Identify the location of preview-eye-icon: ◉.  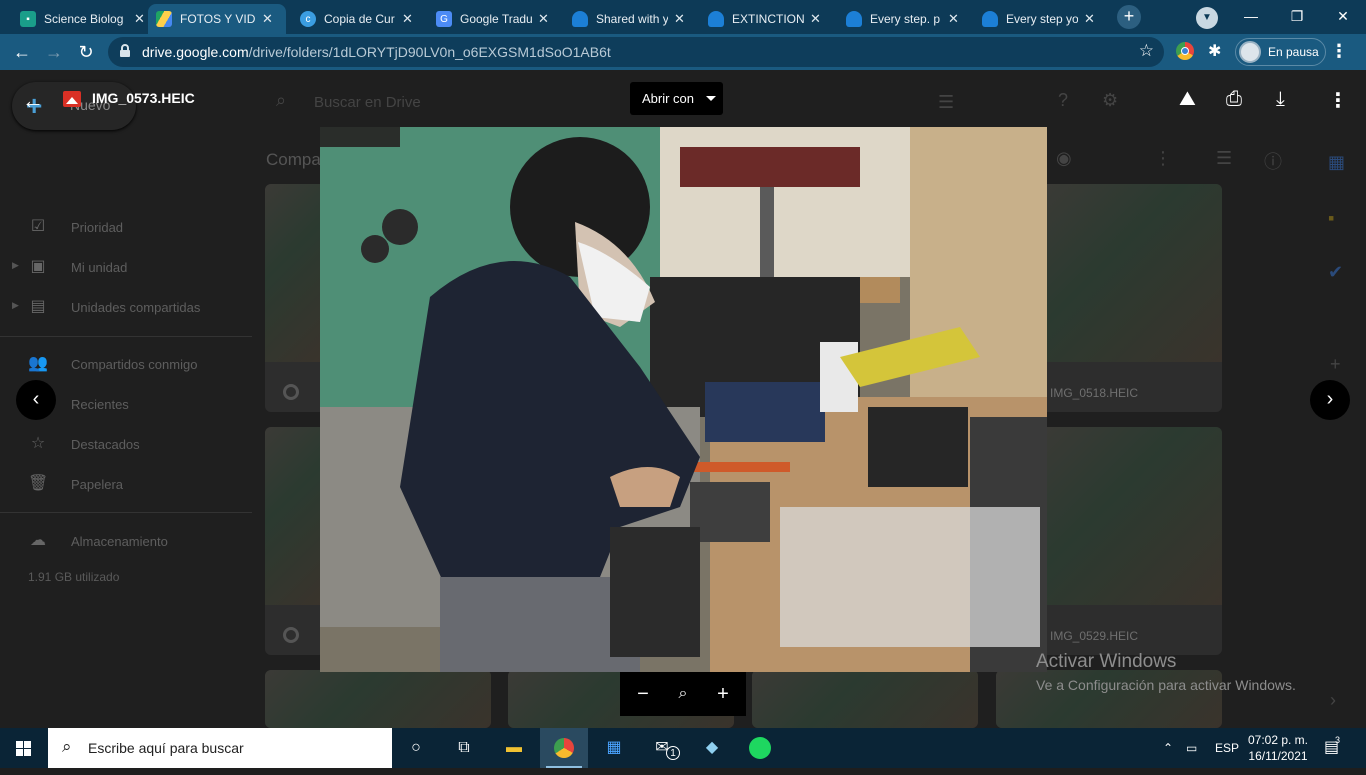
(1064, 158).